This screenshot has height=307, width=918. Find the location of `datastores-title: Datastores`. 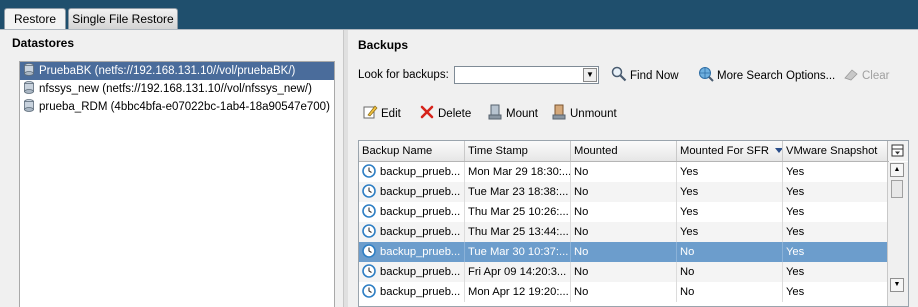

datastores-title: Datastores is located at coordinates (43, 43).